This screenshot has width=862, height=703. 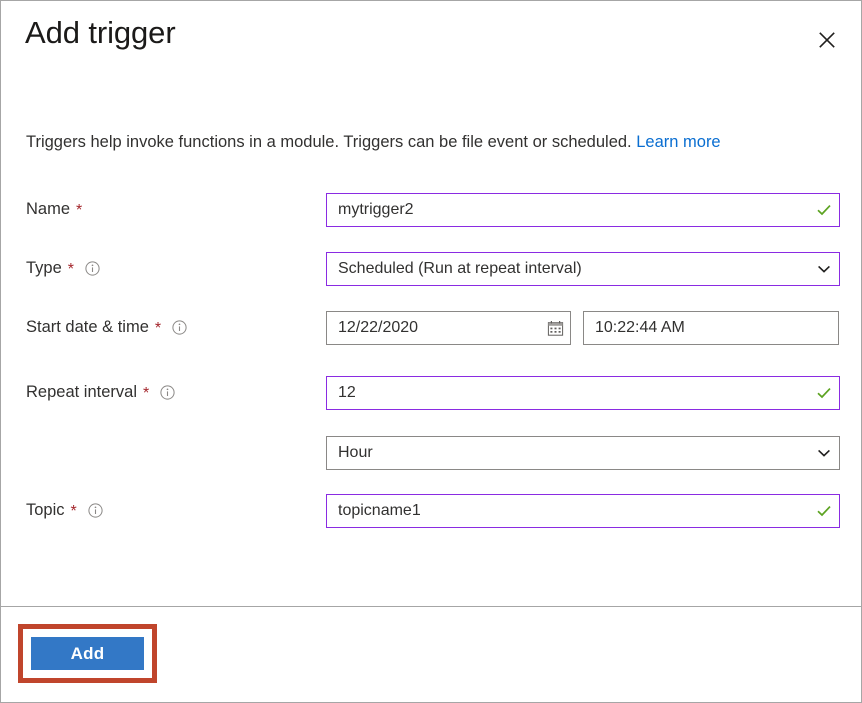 What do you see at coordinates (583, 511) in the screenshot?
I see `topic-input: topicname1` at bounding box center [583, 511].